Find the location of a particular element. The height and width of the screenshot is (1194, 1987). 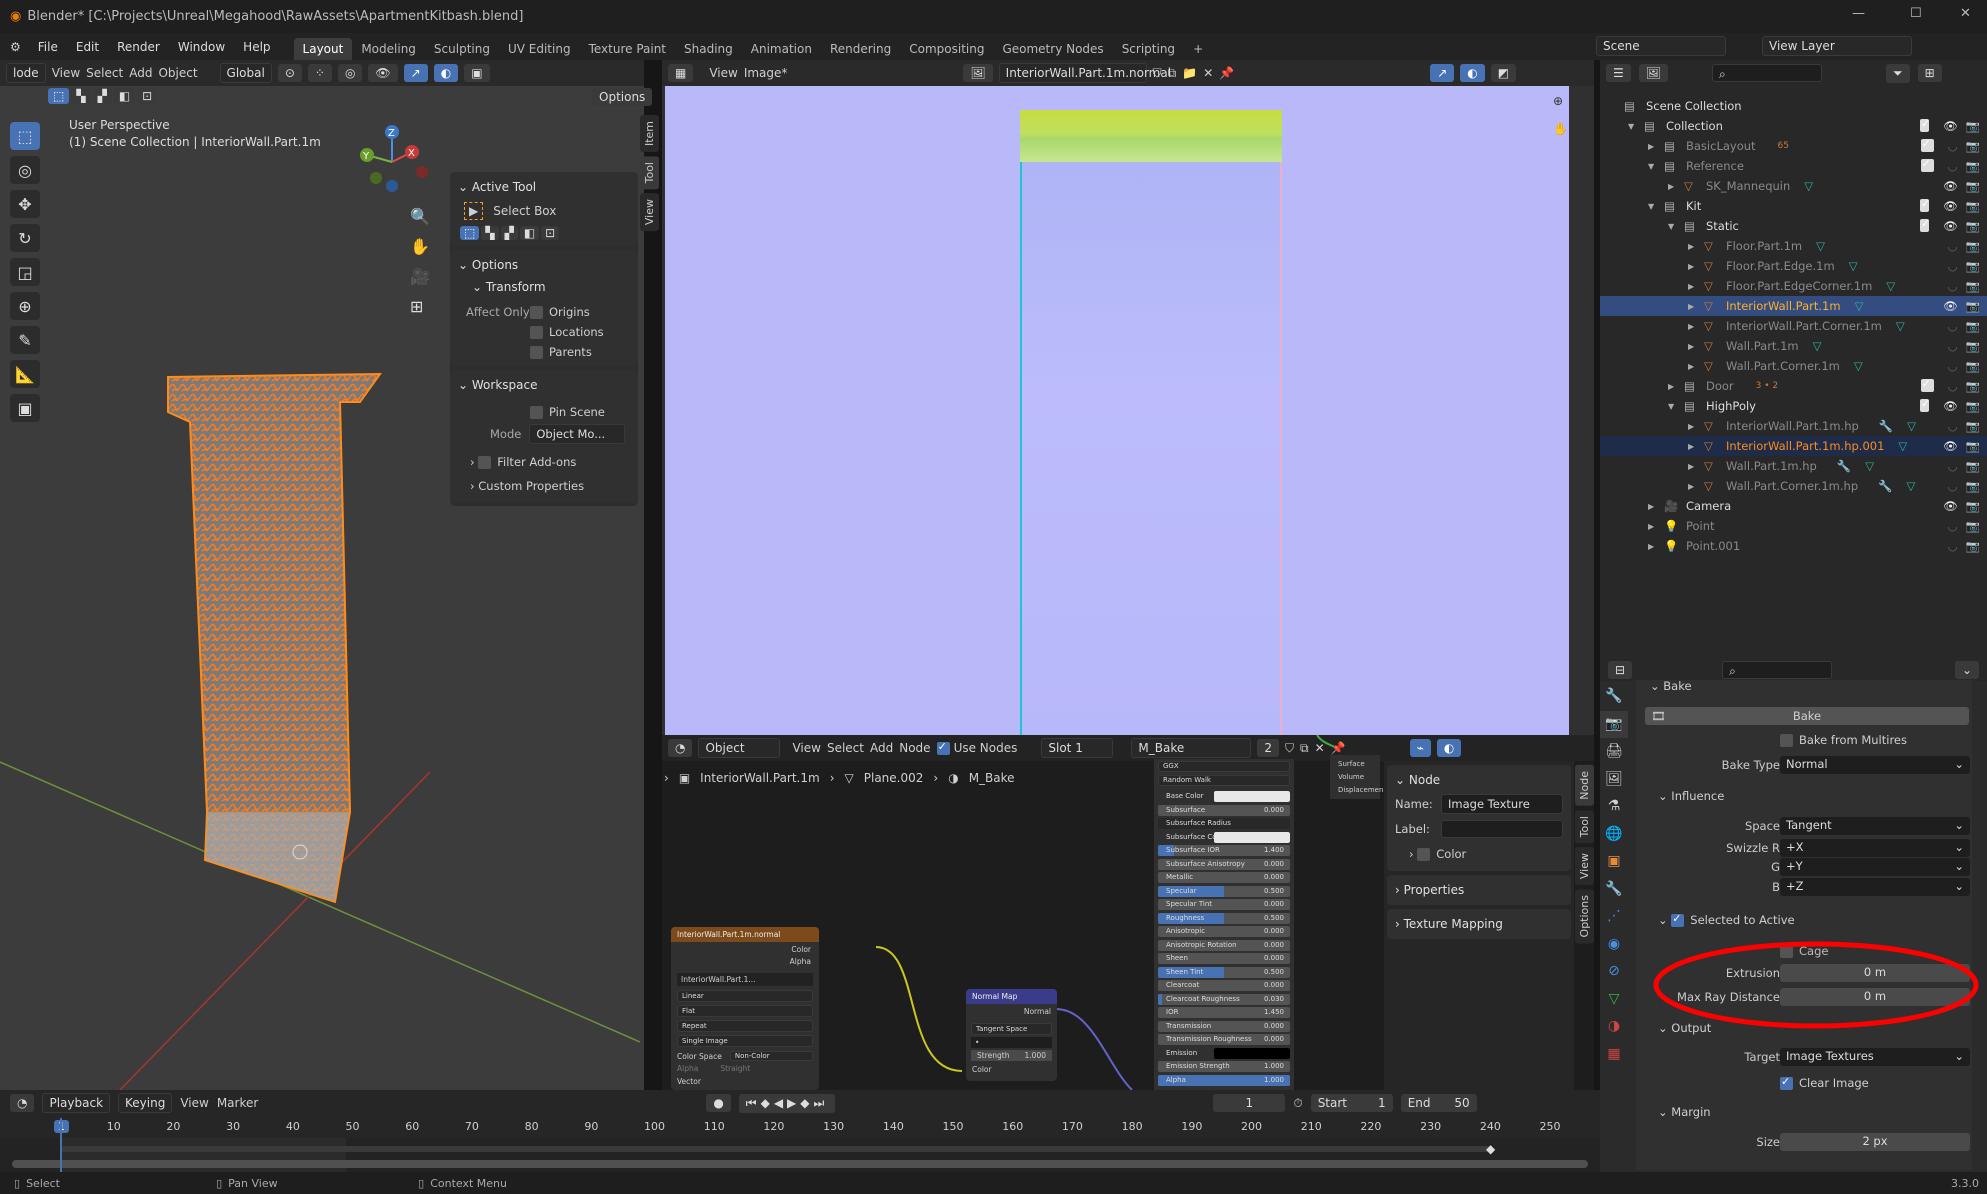

bsdf-input-metallic: Metallic 0.000 is located at coordinates (1224, 877).